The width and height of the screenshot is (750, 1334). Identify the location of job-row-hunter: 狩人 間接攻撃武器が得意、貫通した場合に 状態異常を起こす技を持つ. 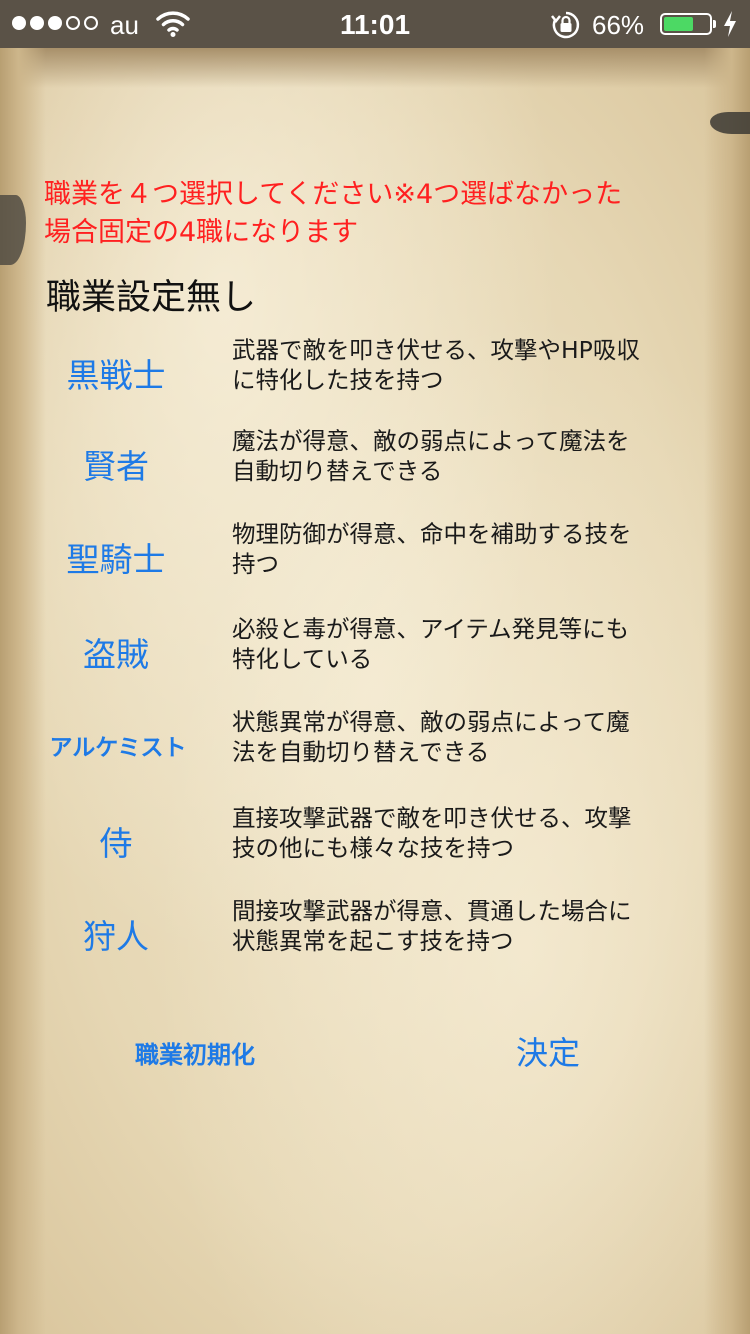
(375, 934).